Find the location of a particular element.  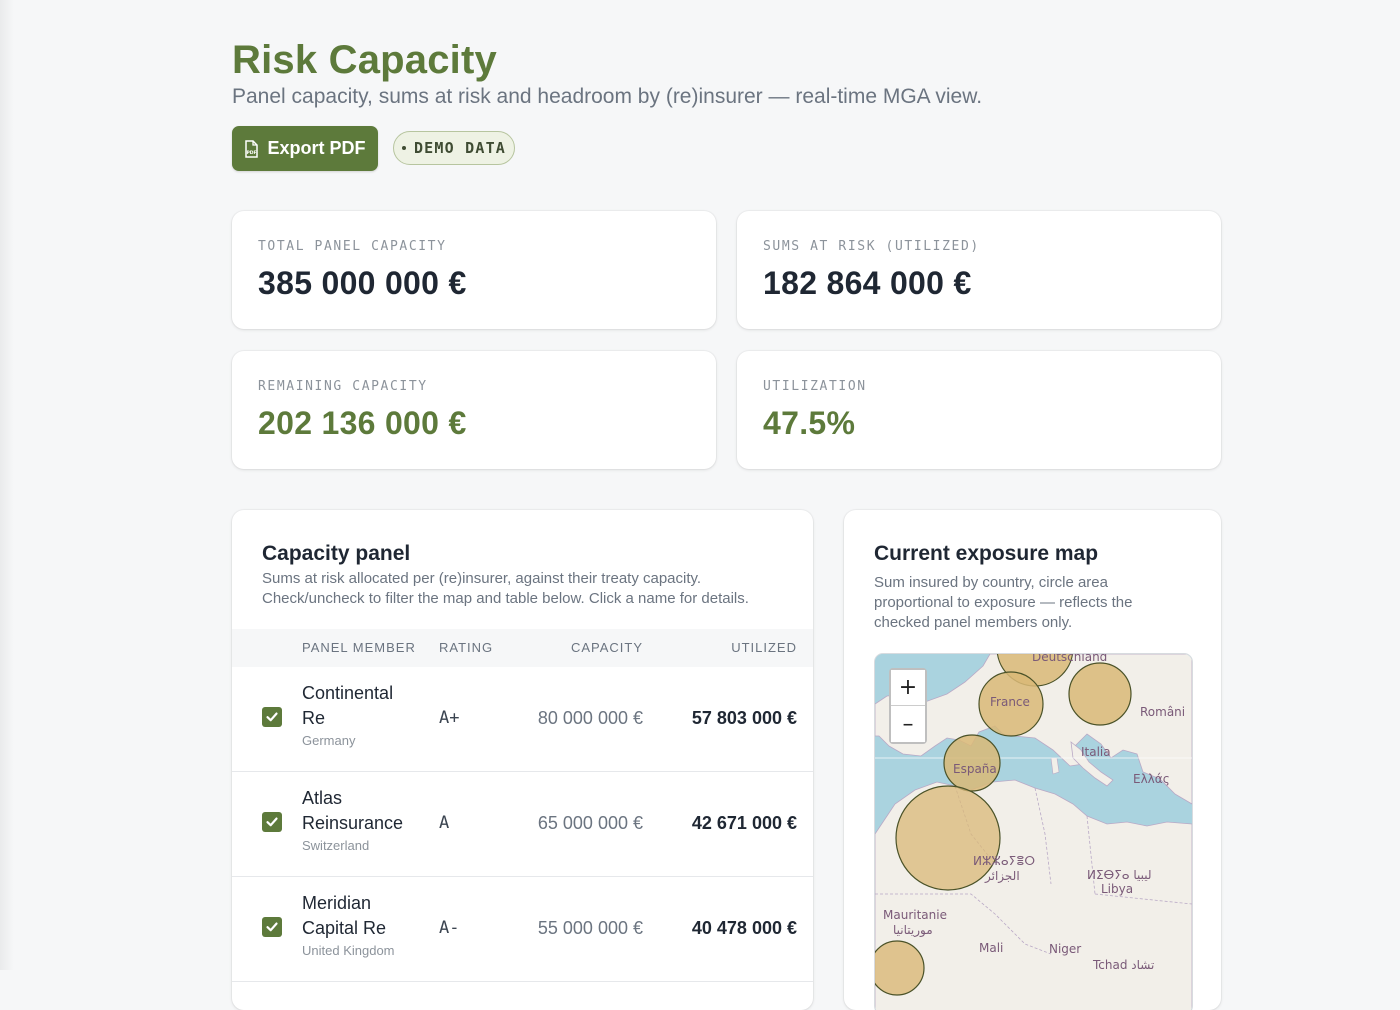

map-zoom-control: + – is located at coordinates (908, 706).